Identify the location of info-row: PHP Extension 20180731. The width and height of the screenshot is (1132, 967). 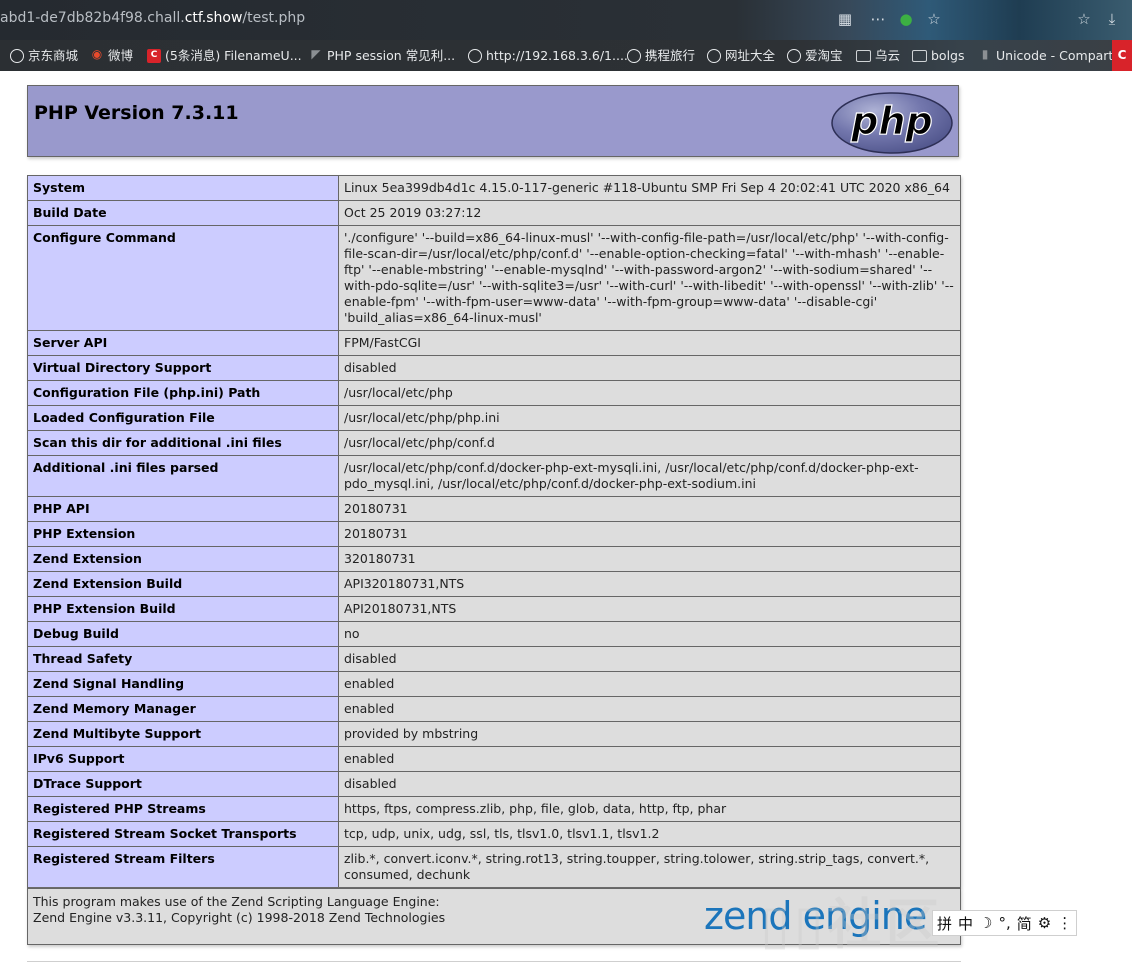
(494, 534).